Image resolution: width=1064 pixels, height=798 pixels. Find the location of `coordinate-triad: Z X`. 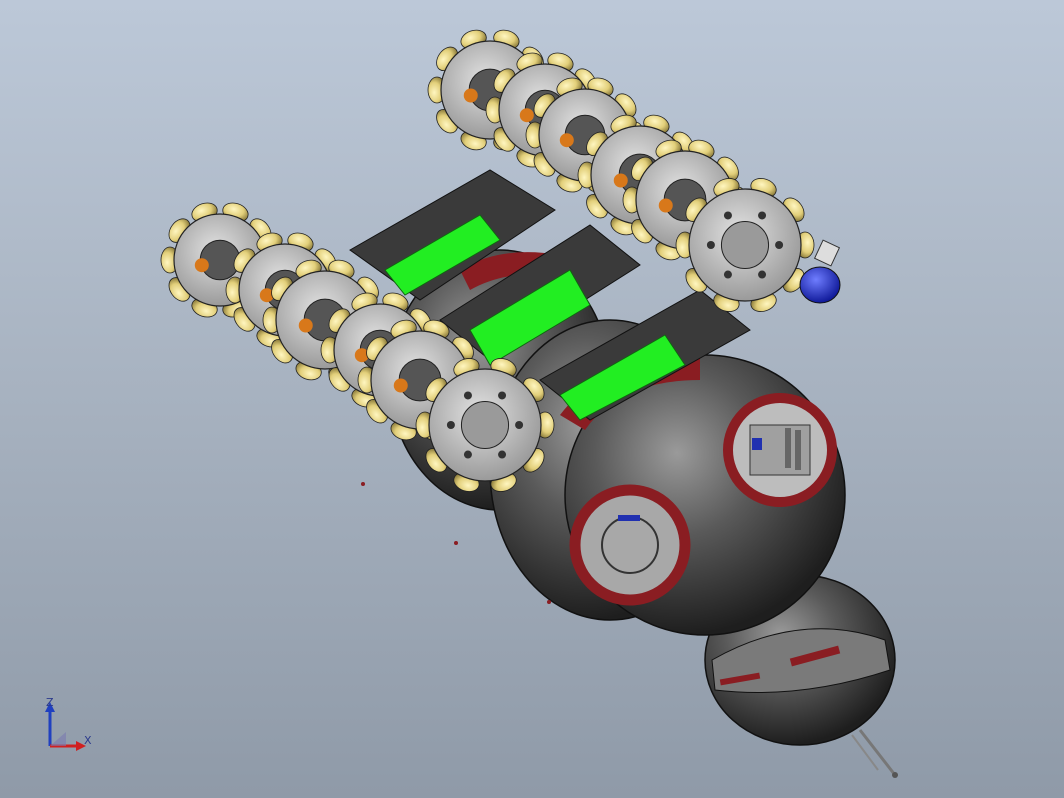

coordinate-triad: Z X is located at coordinates (71, 729).